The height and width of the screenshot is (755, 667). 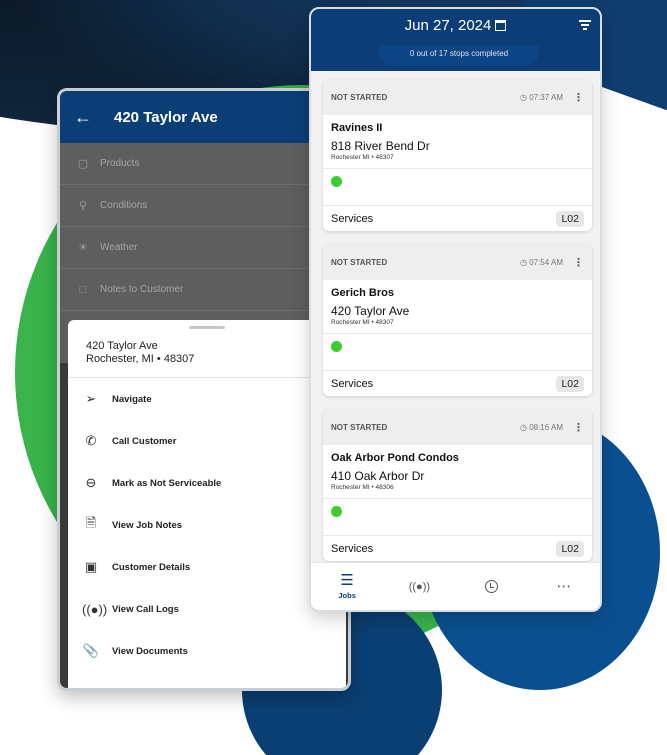 What do you see at coordinates (167, 483) in the screenshot?
I see `action-label: Mark as Not Serviceable` at bounding box center [167, 483].